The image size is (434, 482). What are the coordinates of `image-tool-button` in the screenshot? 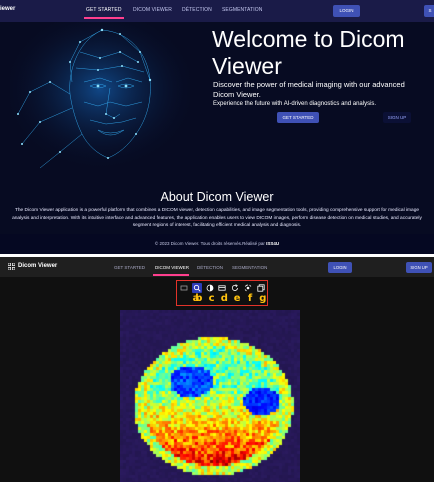 It's located at (184, 288).